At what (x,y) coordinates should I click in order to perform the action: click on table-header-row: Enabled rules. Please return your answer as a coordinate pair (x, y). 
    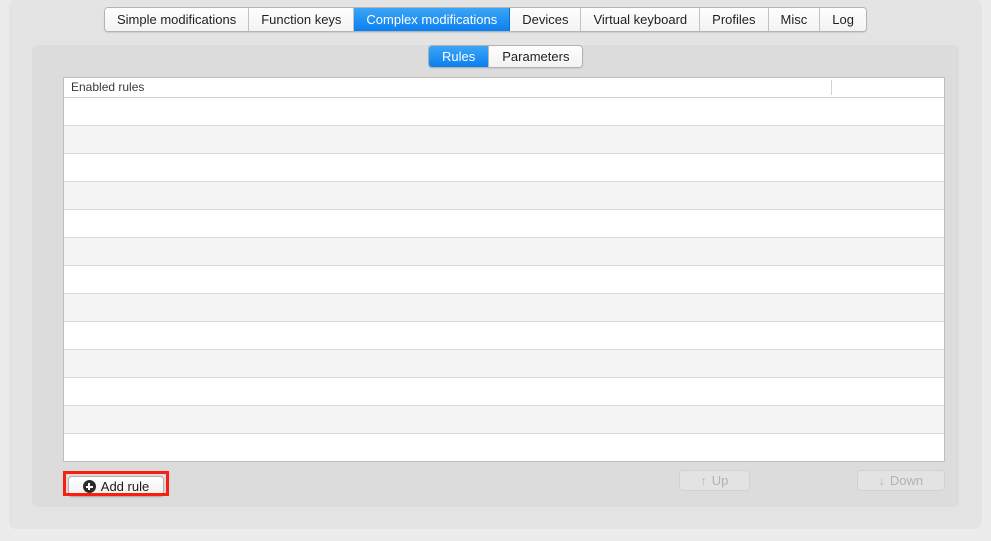
    Looking at the image, I should click on (504, 88).